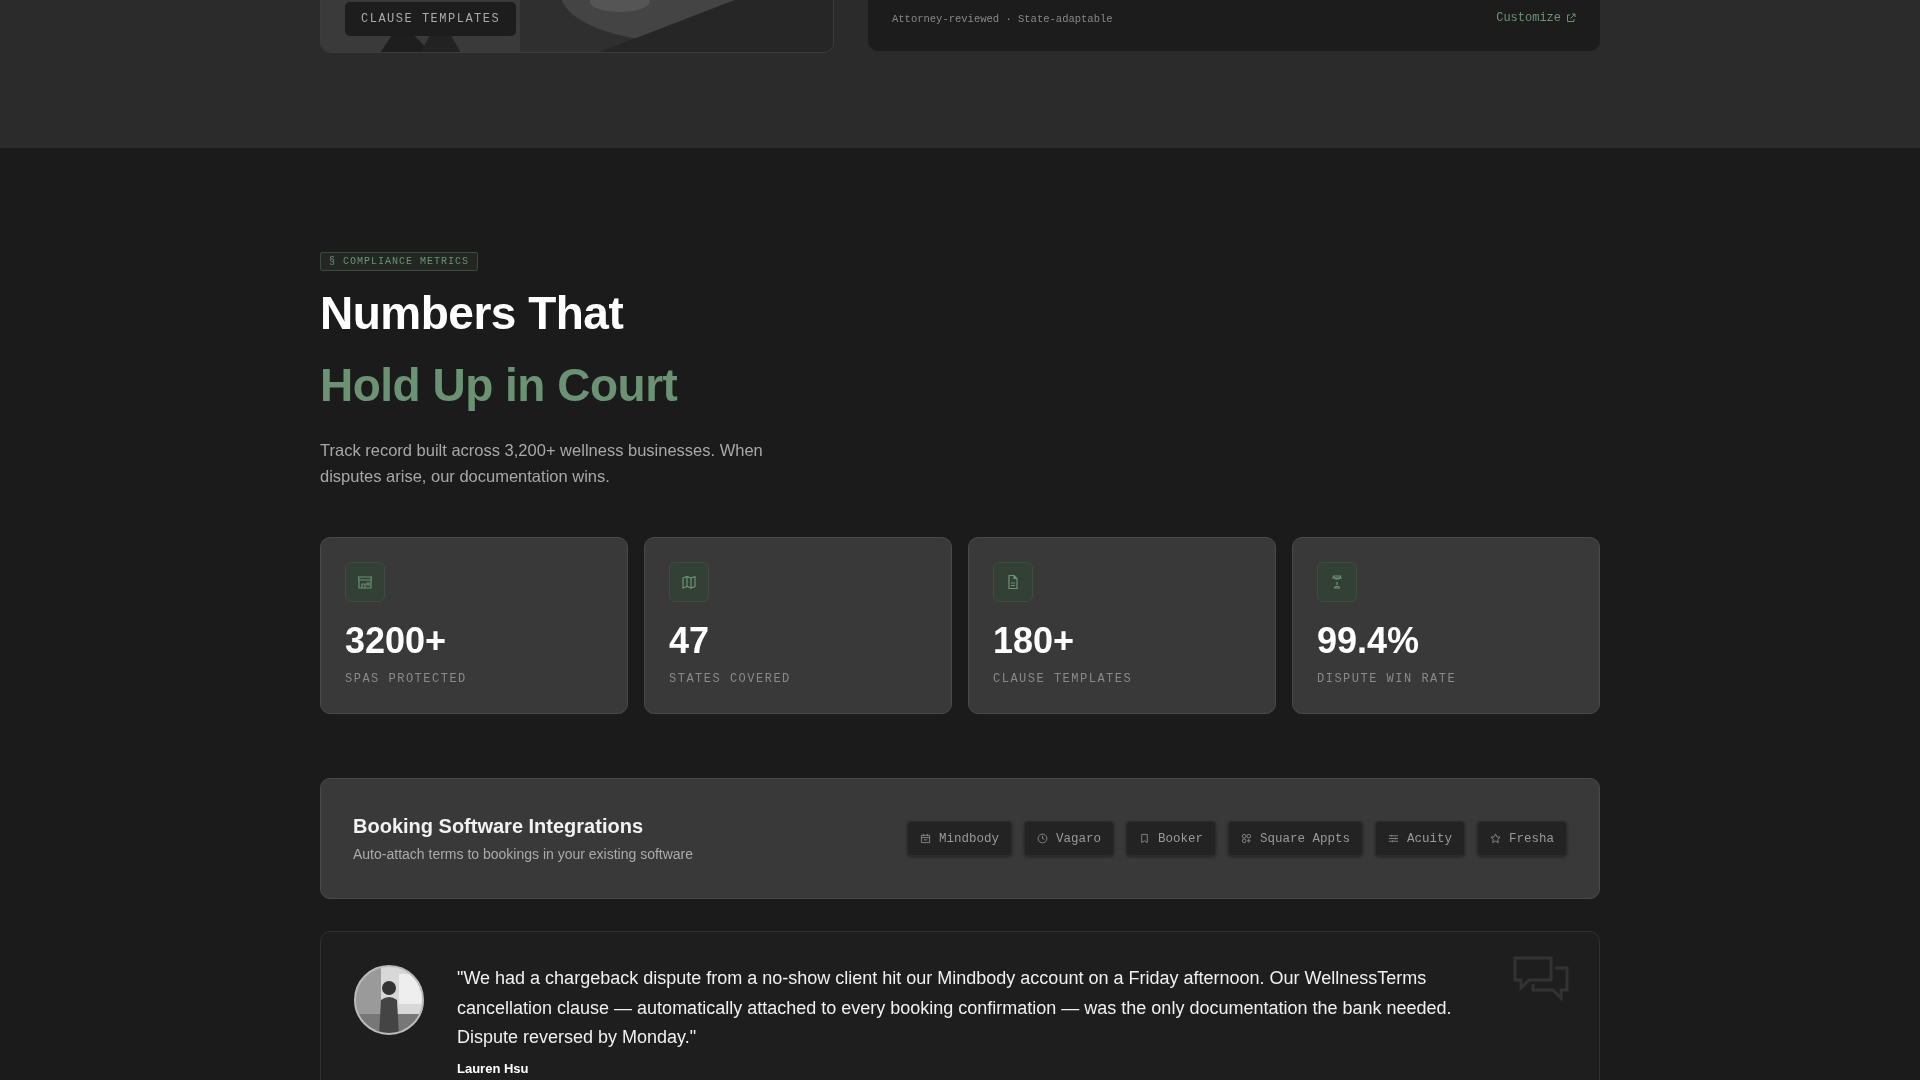 The image size is (1920, 1080). Describe the element at coordinates (925, 838) in the screenshot. I see `calendar-icon` at that location.